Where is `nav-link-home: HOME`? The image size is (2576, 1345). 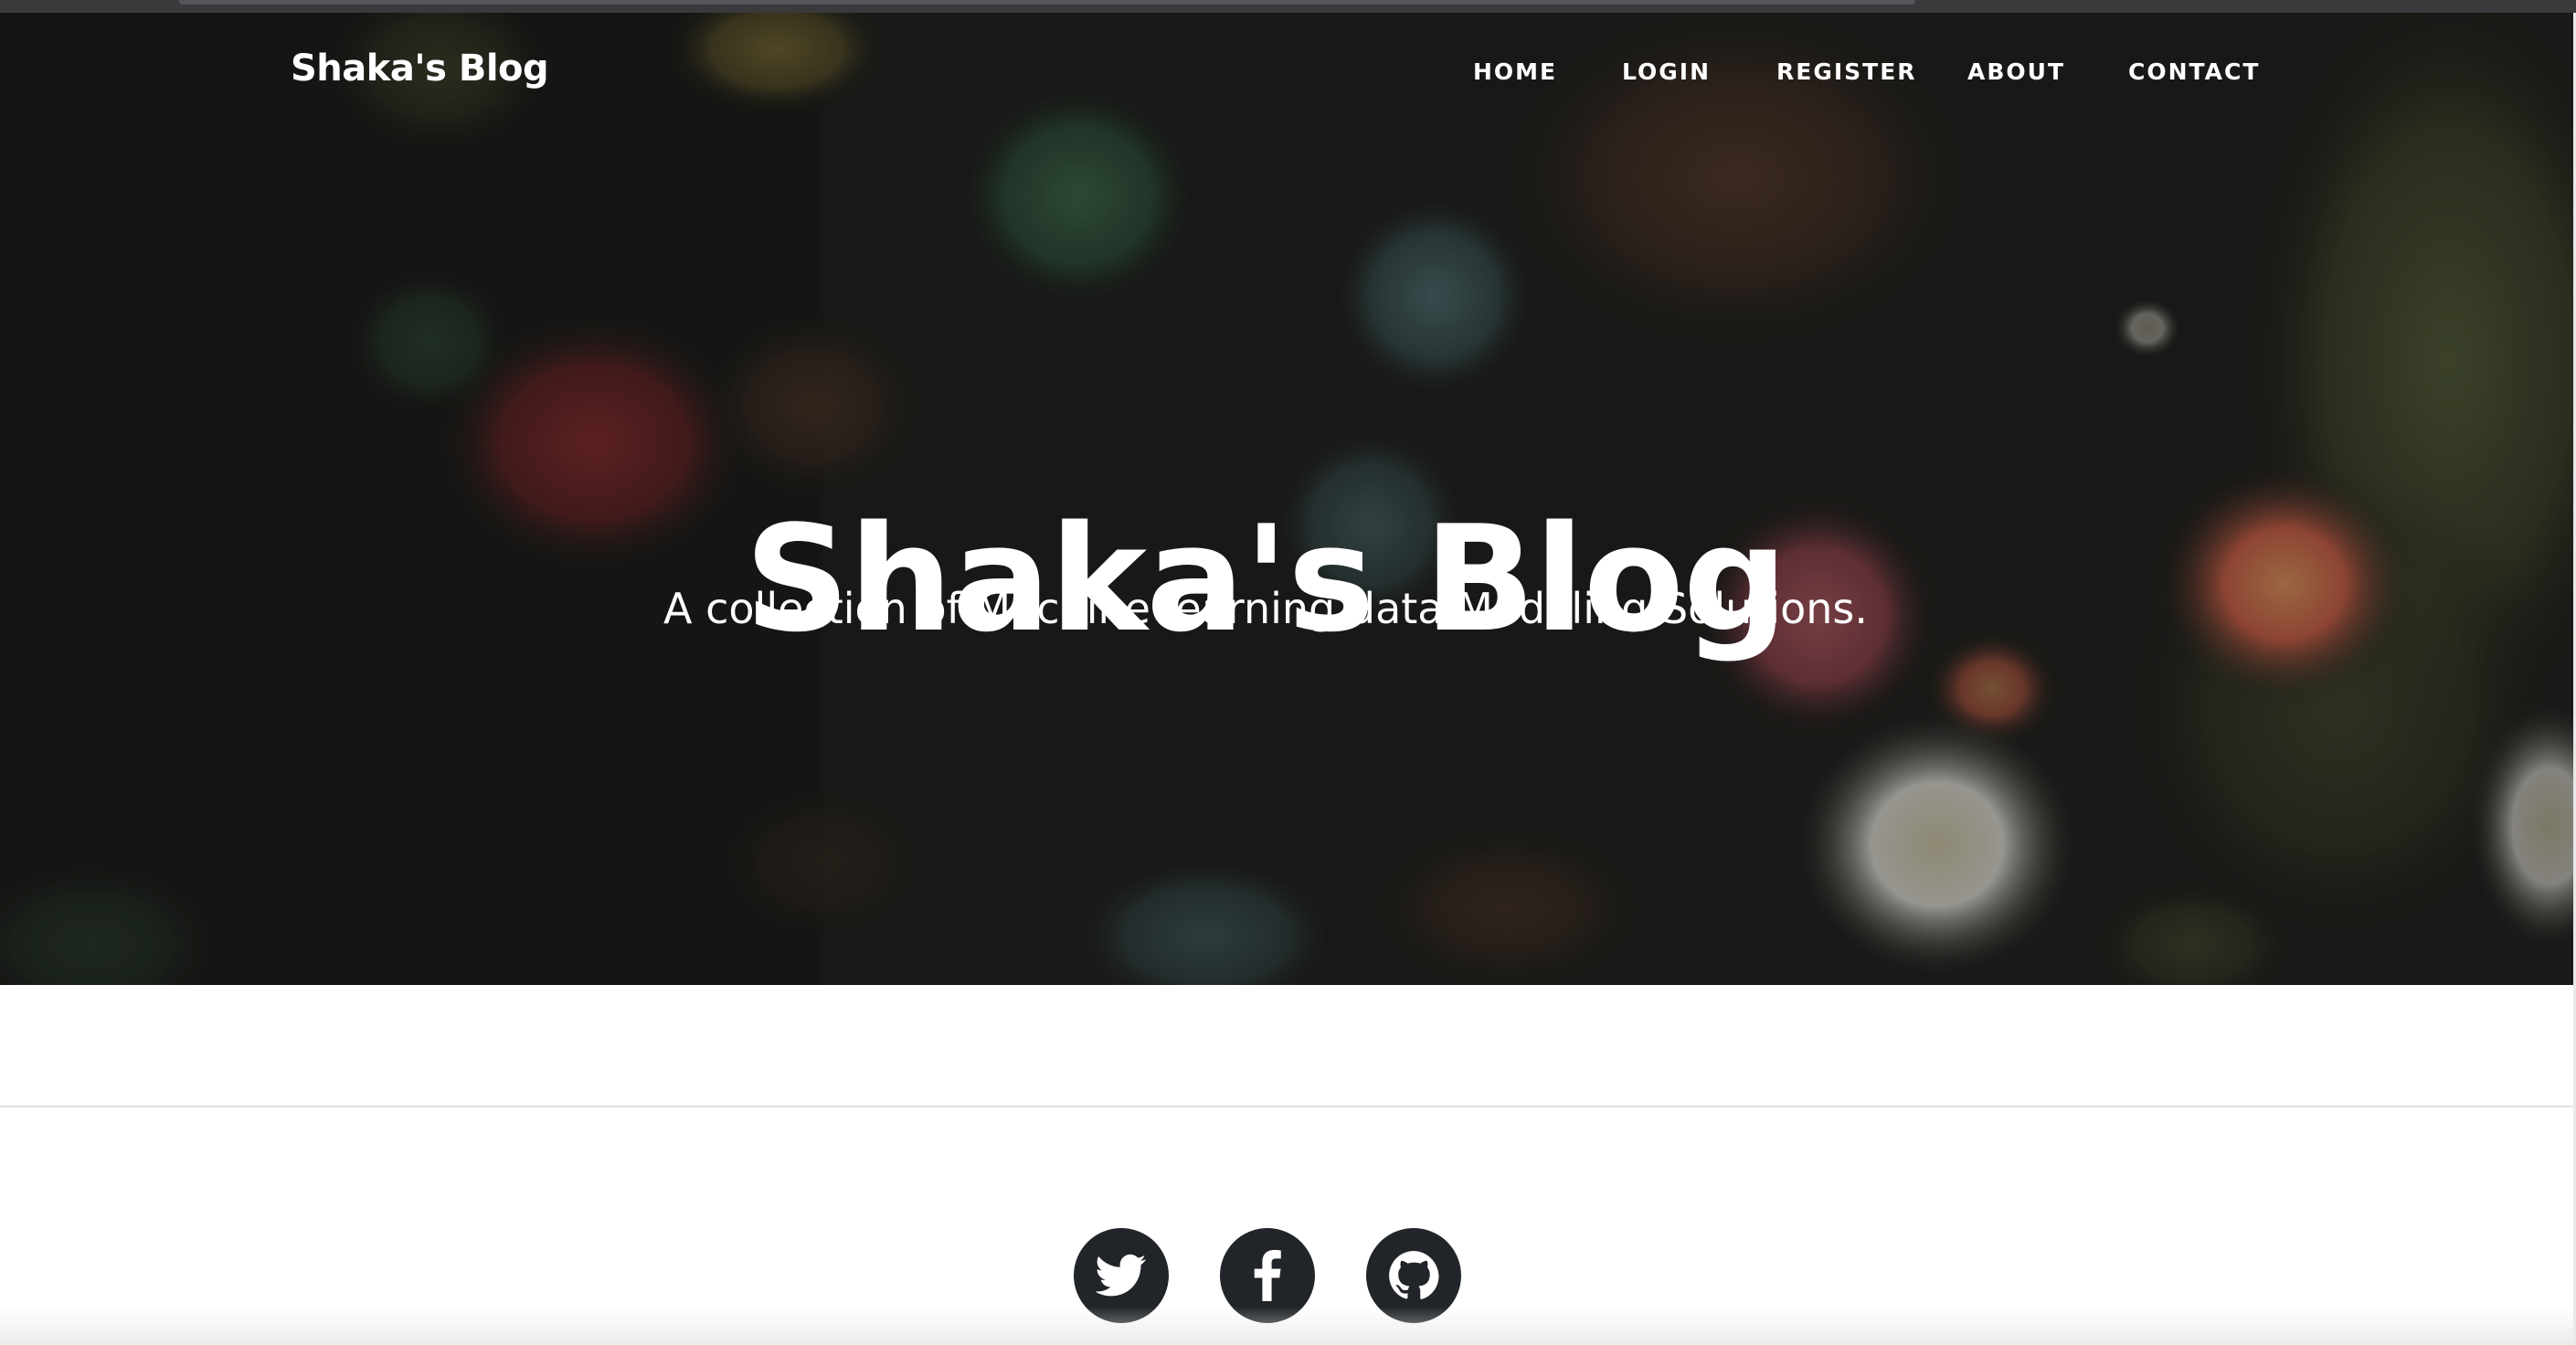 nav-link-home: HOME is located at coordinates (1515, 71).